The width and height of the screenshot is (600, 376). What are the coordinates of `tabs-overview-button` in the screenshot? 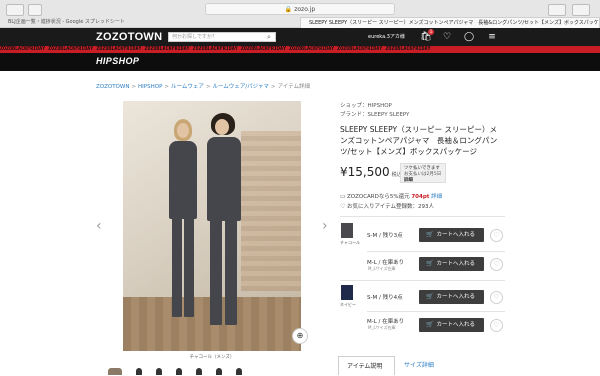 It's located at (581, 10).